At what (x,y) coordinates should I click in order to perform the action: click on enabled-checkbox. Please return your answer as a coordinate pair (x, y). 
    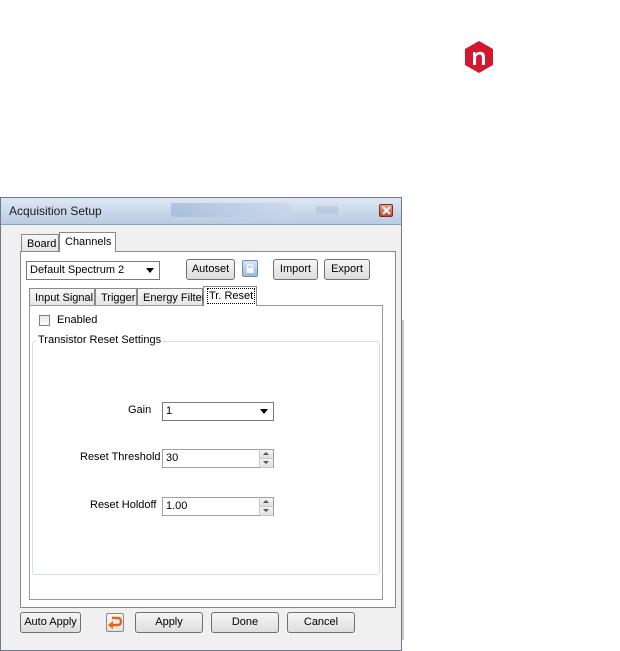
    Looking at the image, I should click on (44, 320).